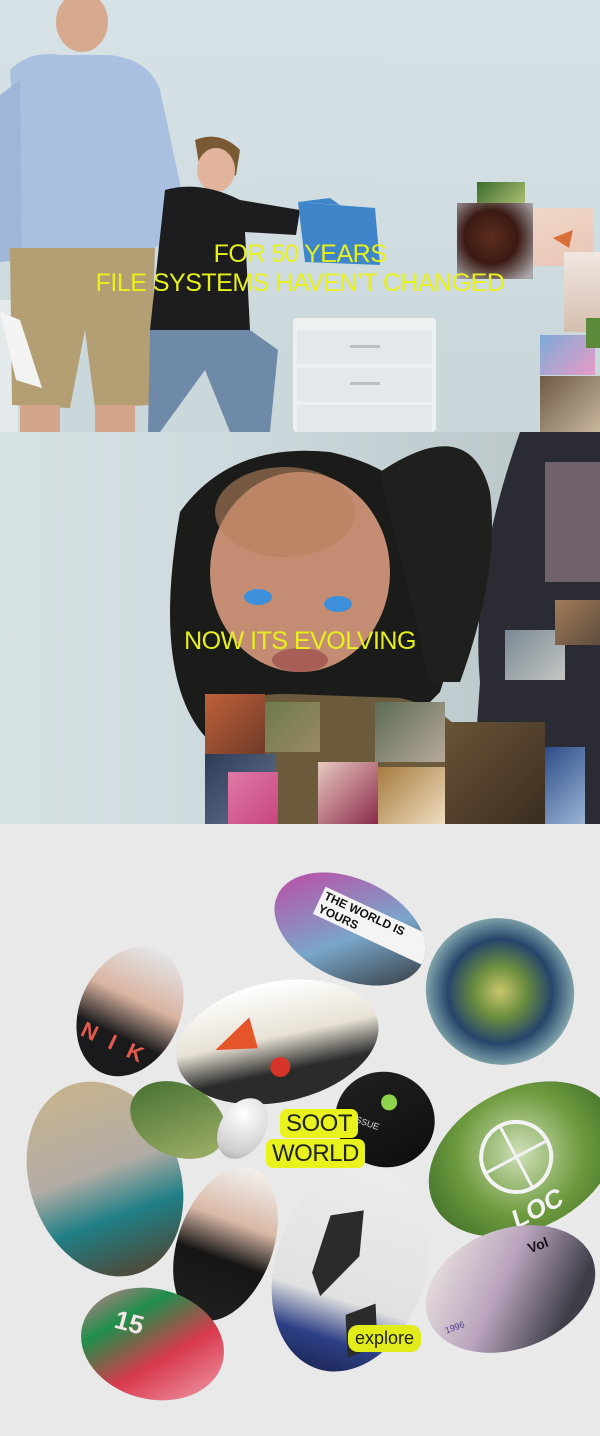  What do you see at coordinates (129, 1322) in the screenshot?
I see `red-poster-text: 15` at bounding box center [129, 1322].